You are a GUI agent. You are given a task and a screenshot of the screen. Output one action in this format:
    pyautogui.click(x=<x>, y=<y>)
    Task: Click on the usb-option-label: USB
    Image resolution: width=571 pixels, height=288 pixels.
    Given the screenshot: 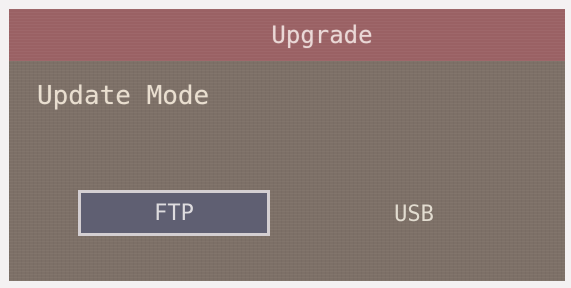 What is the action you would take?
    pyautogui.click(x=414, y=214)
    